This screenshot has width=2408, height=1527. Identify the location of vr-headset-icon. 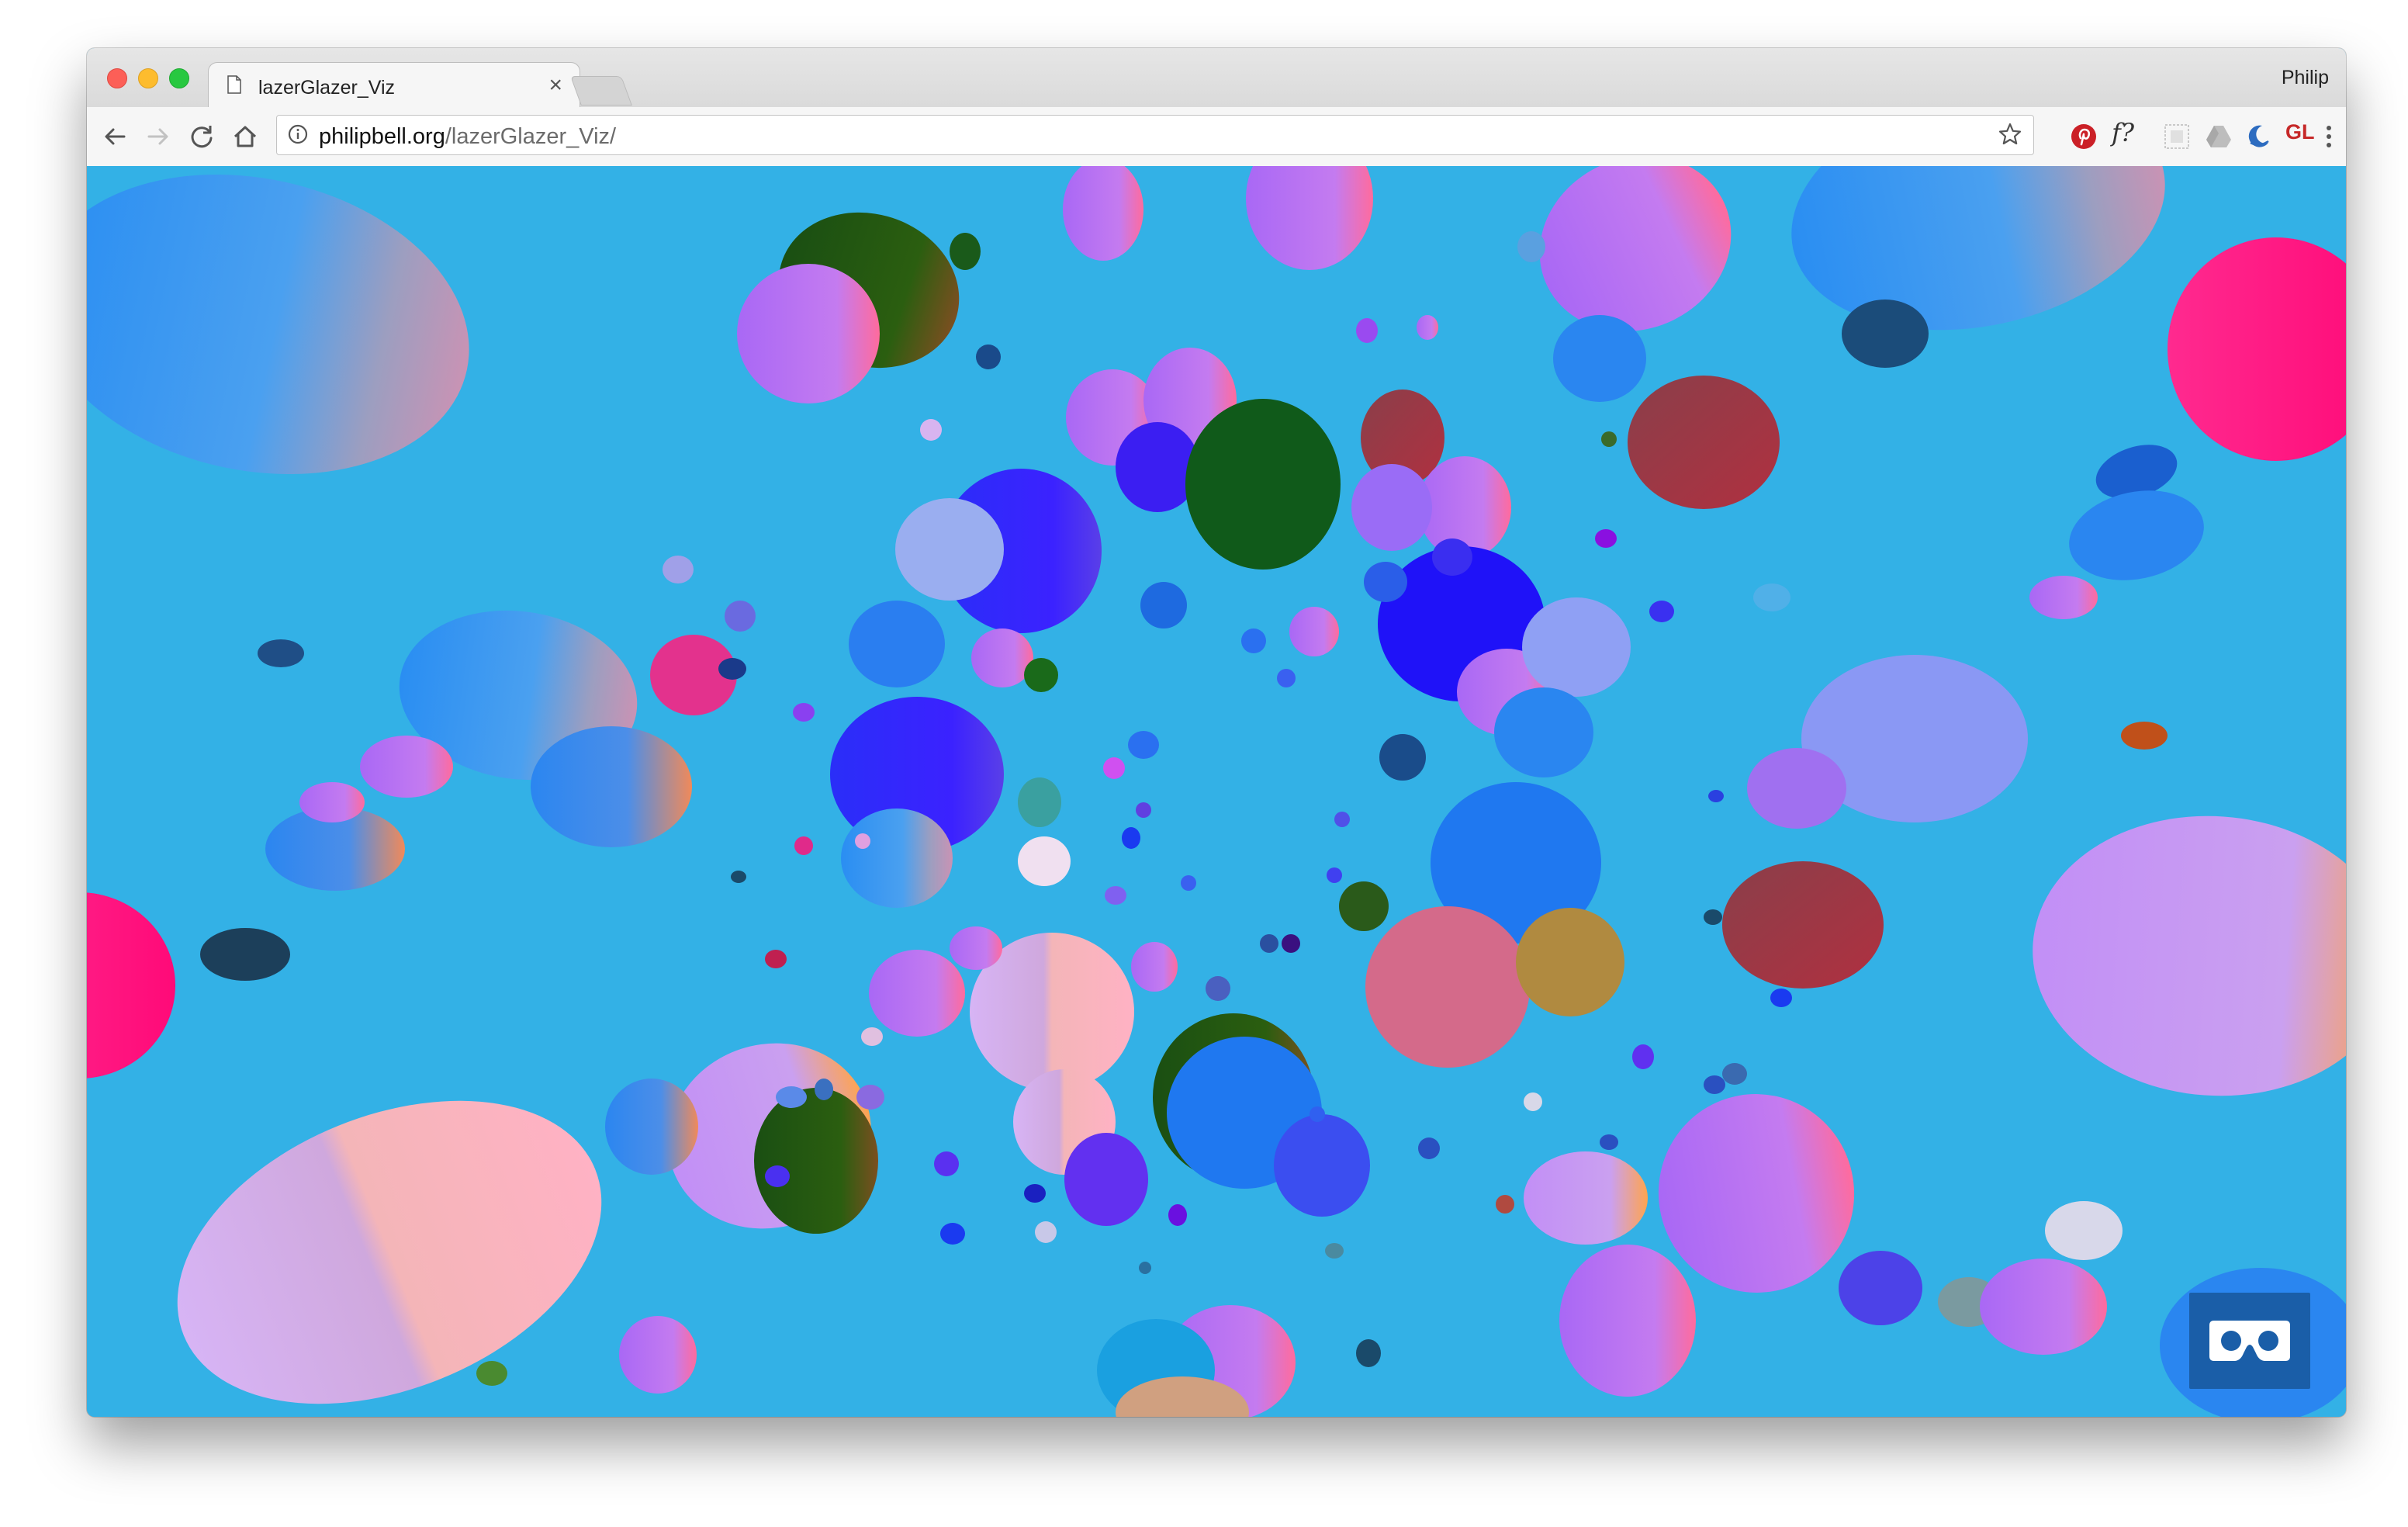
(2249, 1341).